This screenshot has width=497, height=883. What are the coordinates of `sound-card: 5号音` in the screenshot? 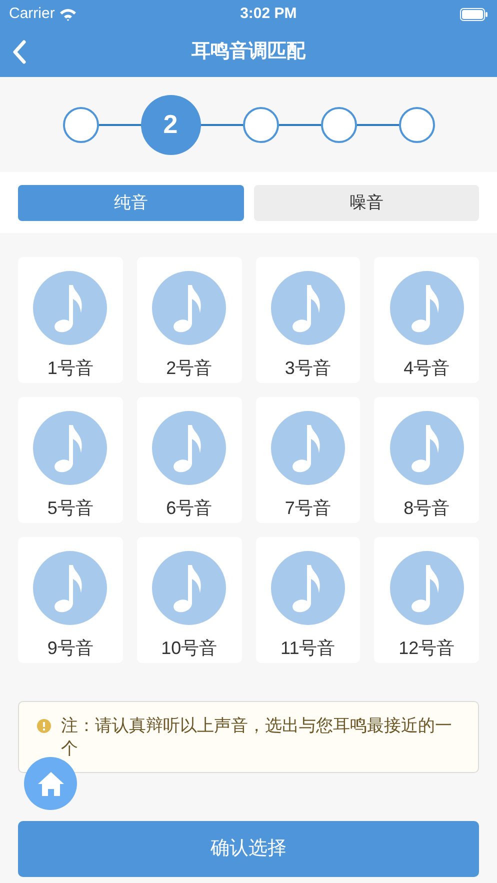 It's located at (70, 460).